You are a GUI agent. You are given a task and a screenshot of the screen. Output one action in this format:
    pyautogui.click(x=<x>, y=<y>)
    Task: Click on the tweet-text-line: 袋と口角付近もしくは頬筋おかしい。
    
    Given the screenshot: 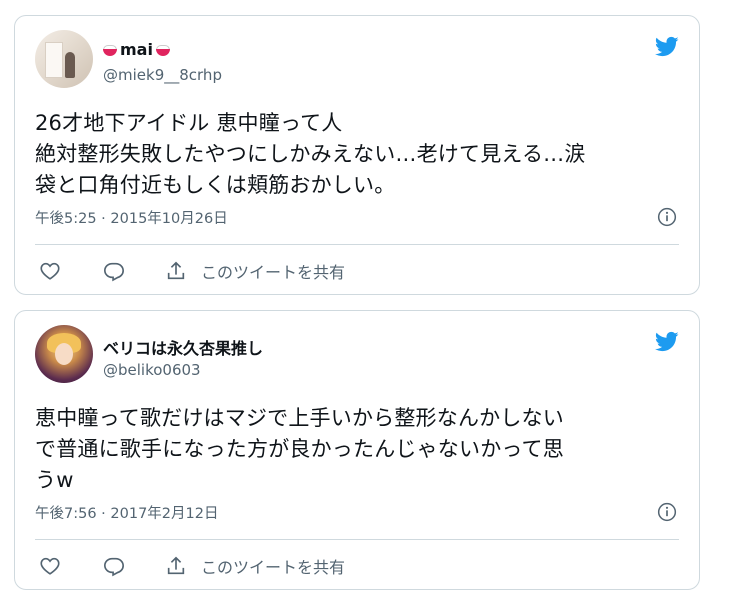 What is the action you would take?
    pyautogui.click(x=215, y=185)
    